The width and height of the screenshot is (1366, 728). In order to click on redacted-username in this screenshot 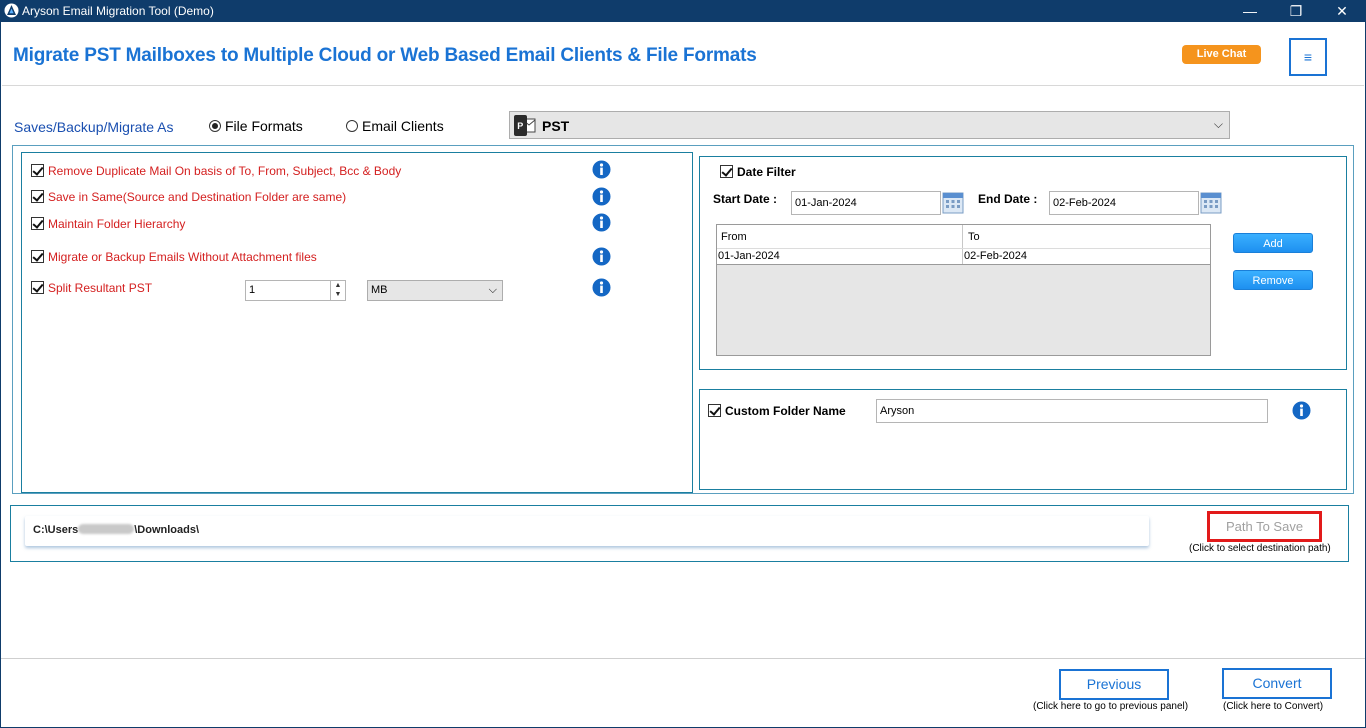, I will do `click(106, 529)`.